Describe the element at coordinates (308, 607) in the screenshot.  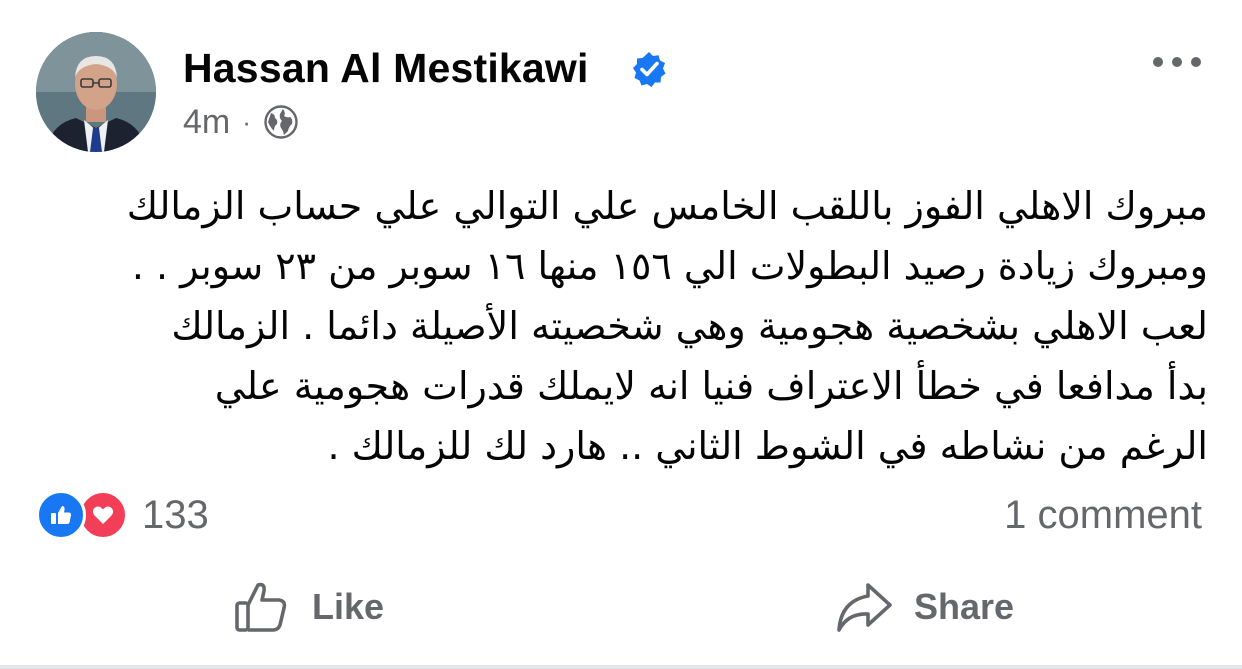
I see `like-button: Like` at that location.